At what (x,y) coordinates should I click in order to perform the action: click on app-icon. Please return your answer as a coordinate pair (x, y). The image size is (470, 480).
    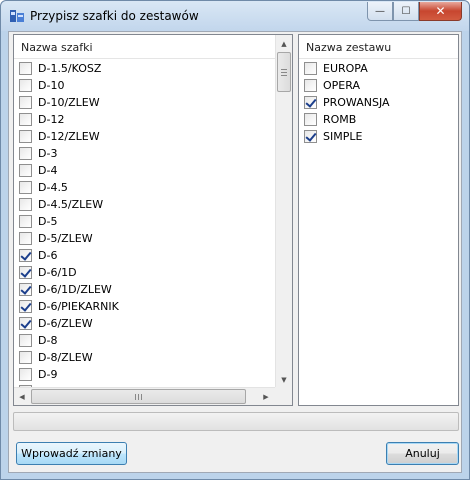
    Looking at the image, I should click on (17, 16).